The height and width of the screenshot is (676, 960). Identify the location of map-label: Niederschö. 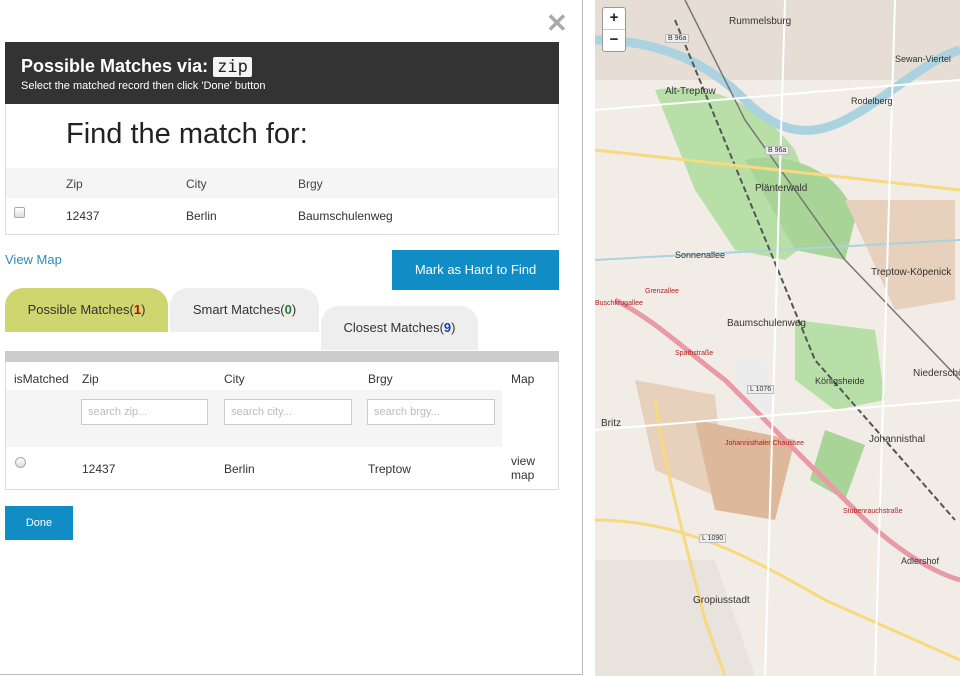
(936, 373).